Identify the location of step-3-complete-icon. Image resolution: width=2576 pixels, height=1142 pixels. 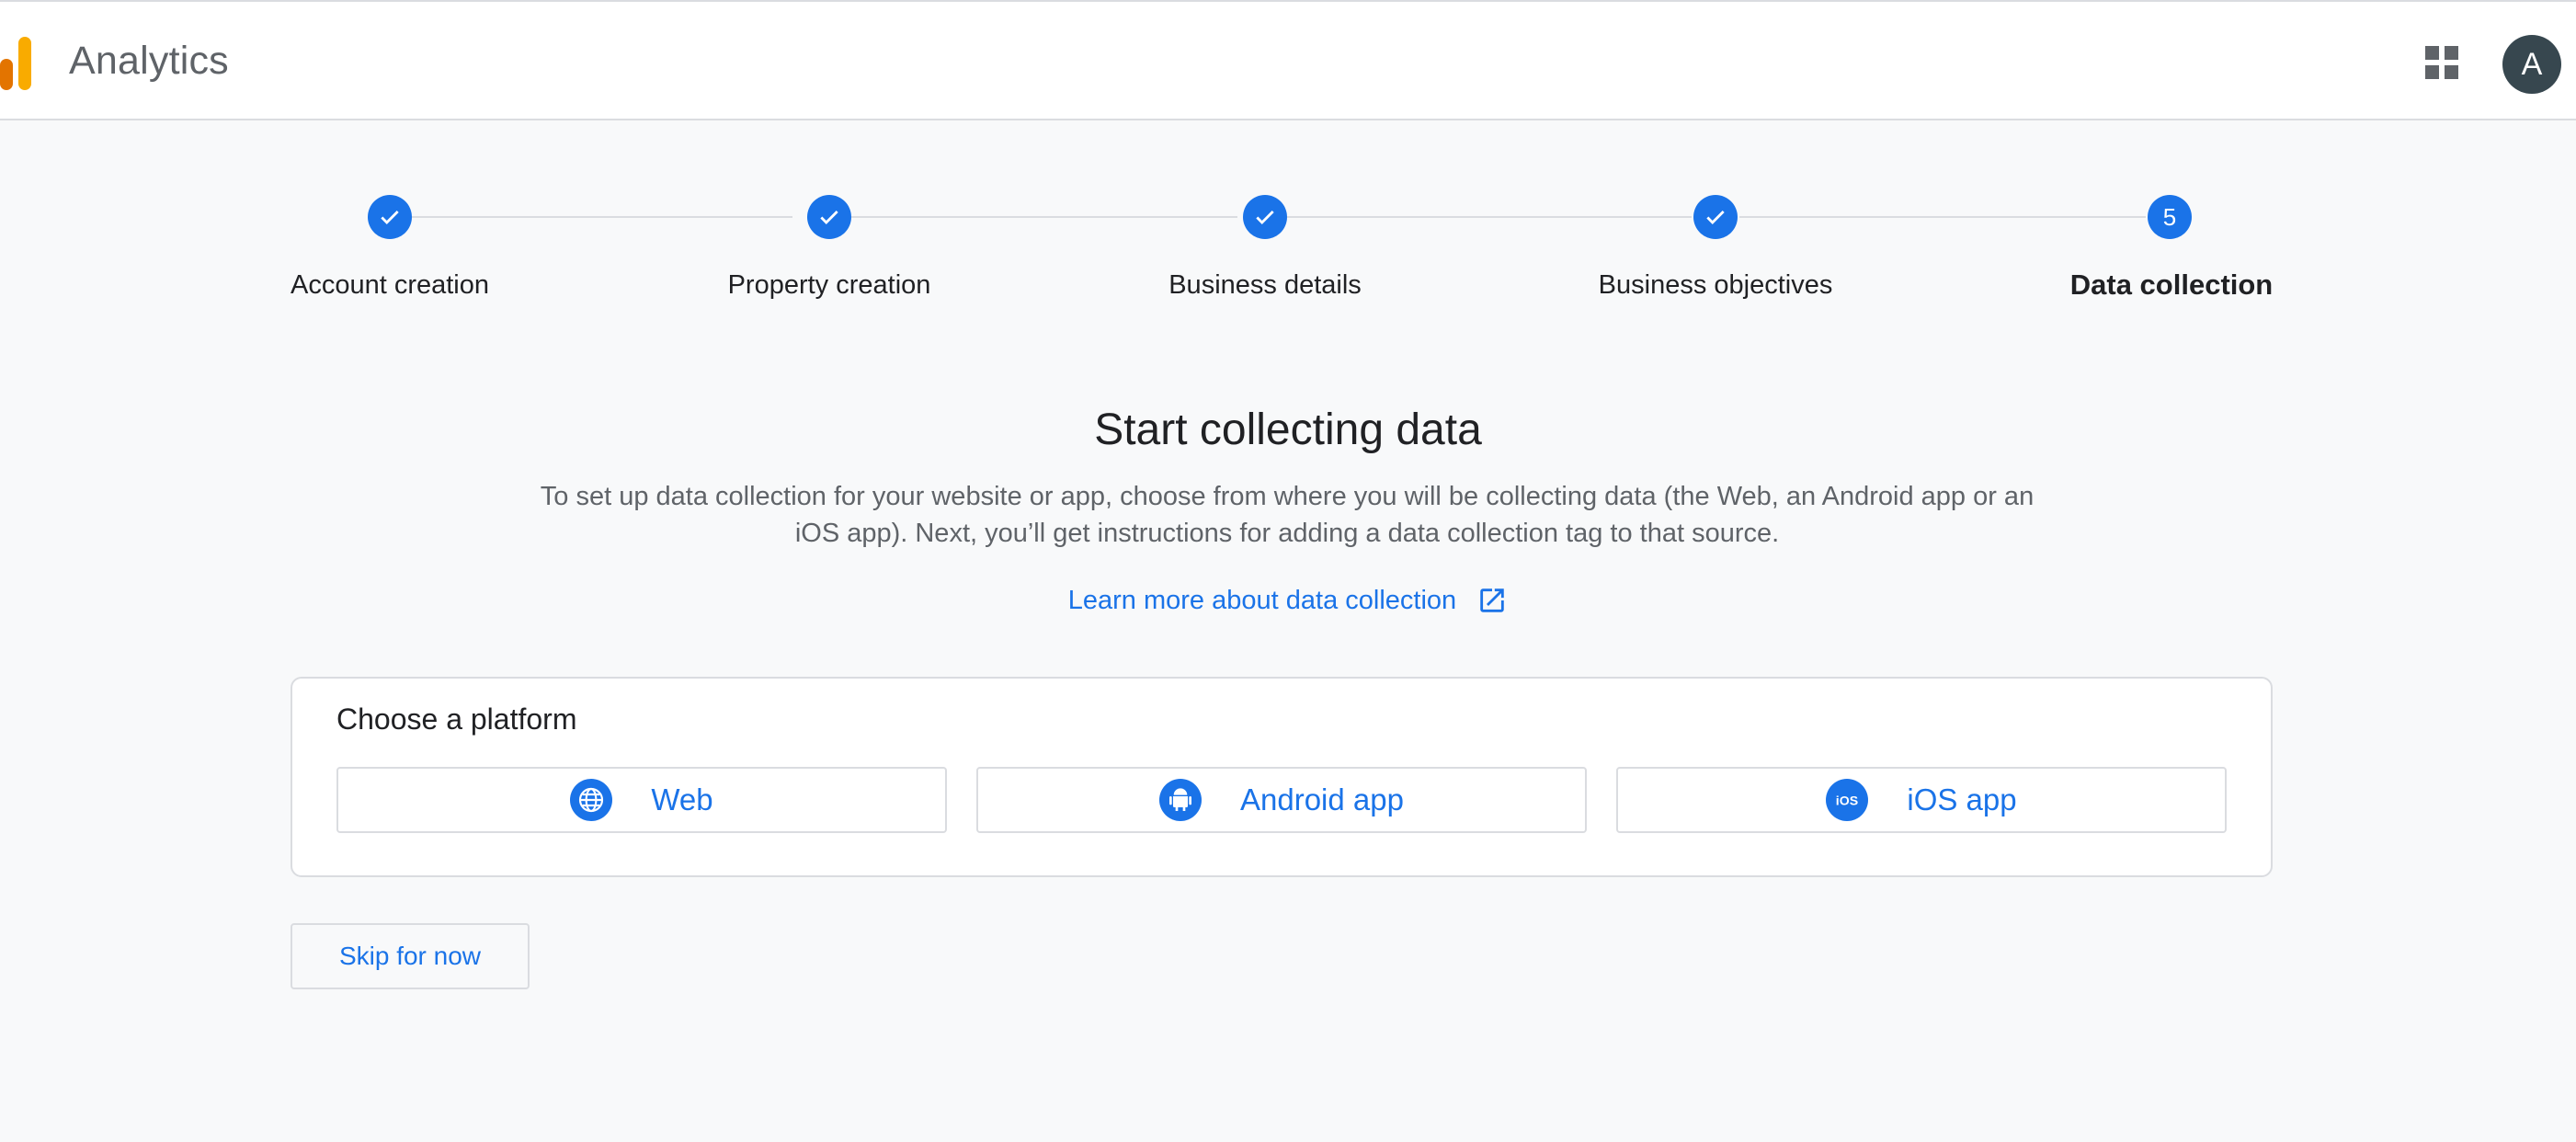
(1265, 217).